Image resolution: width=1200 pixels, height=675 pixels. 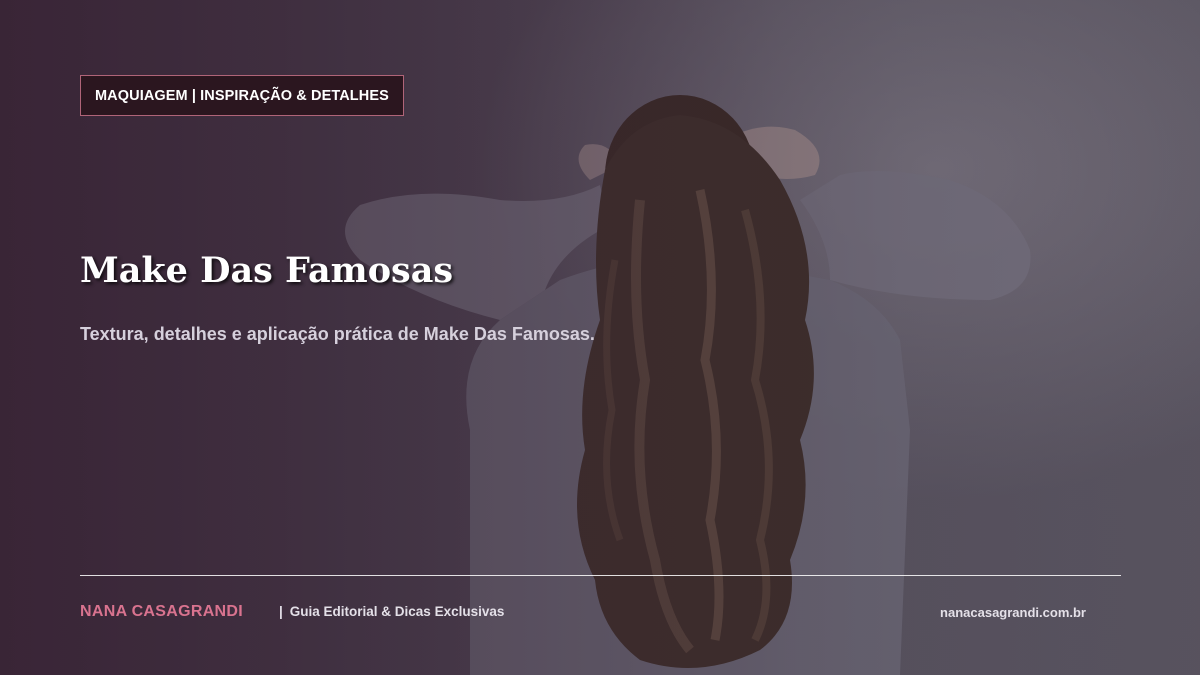 I want to click on category-badge: MAQUIAGEM | INSPIRAÇÃO & DETALHES, so click(x=242, y=95).